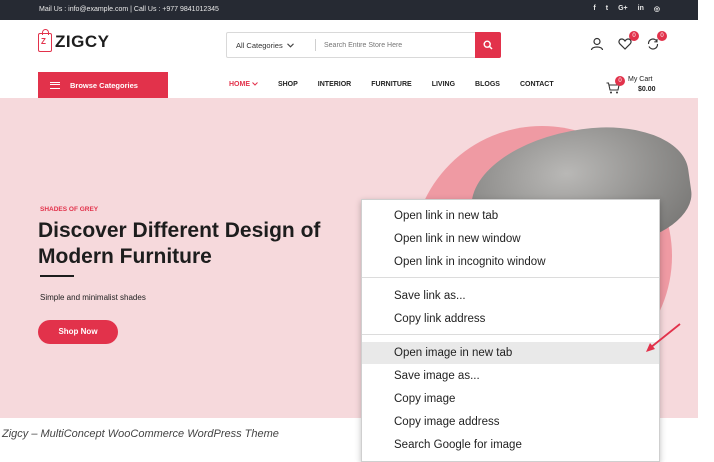  I want to click on search-icon, so click(488, 45).